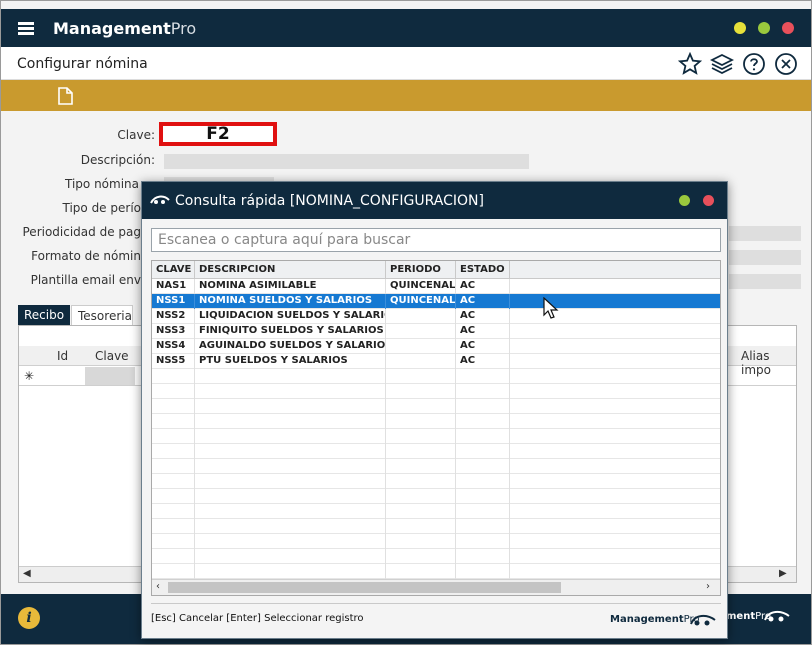 This screenshot has height=645, width=812. What do you see at coordinates (173, 331) in the screenshot?
I see `cell-clave: NSS3` at bounding box center [173, 331].